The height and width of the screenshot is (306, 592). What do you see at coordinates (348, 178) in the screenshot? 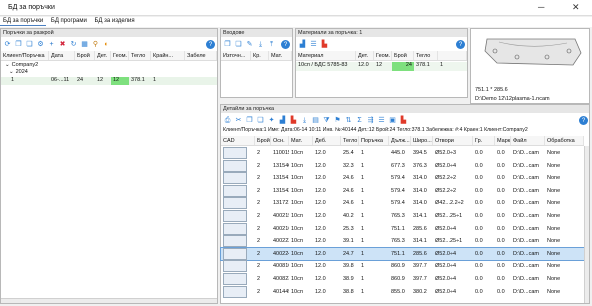
I see `cell-w: 24.6` at bounding box center [348, 178].